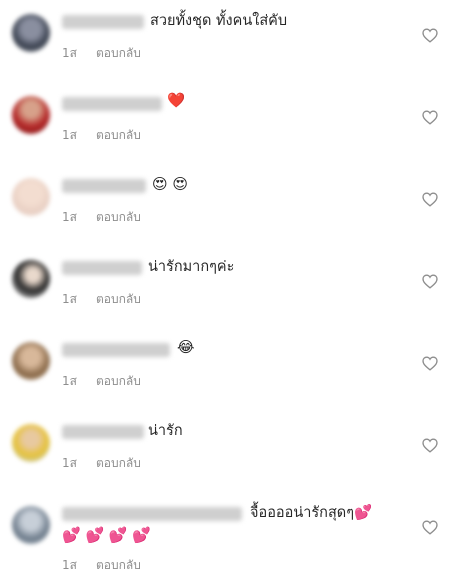  I want to click on comment-text-line2: 💕 💕 💕 💕, so click(107, 535).